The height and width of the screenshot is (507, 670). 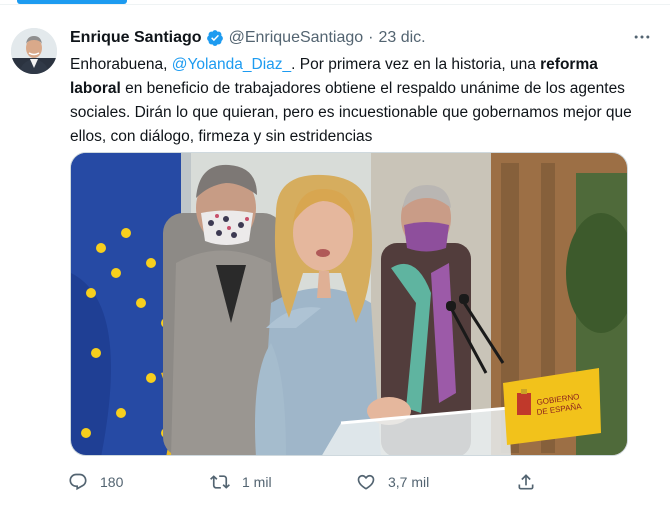 What do you see at coordinates (95, 482) in the screenshot?
I see `reply-button: 180` at bounding box center [95, 482].